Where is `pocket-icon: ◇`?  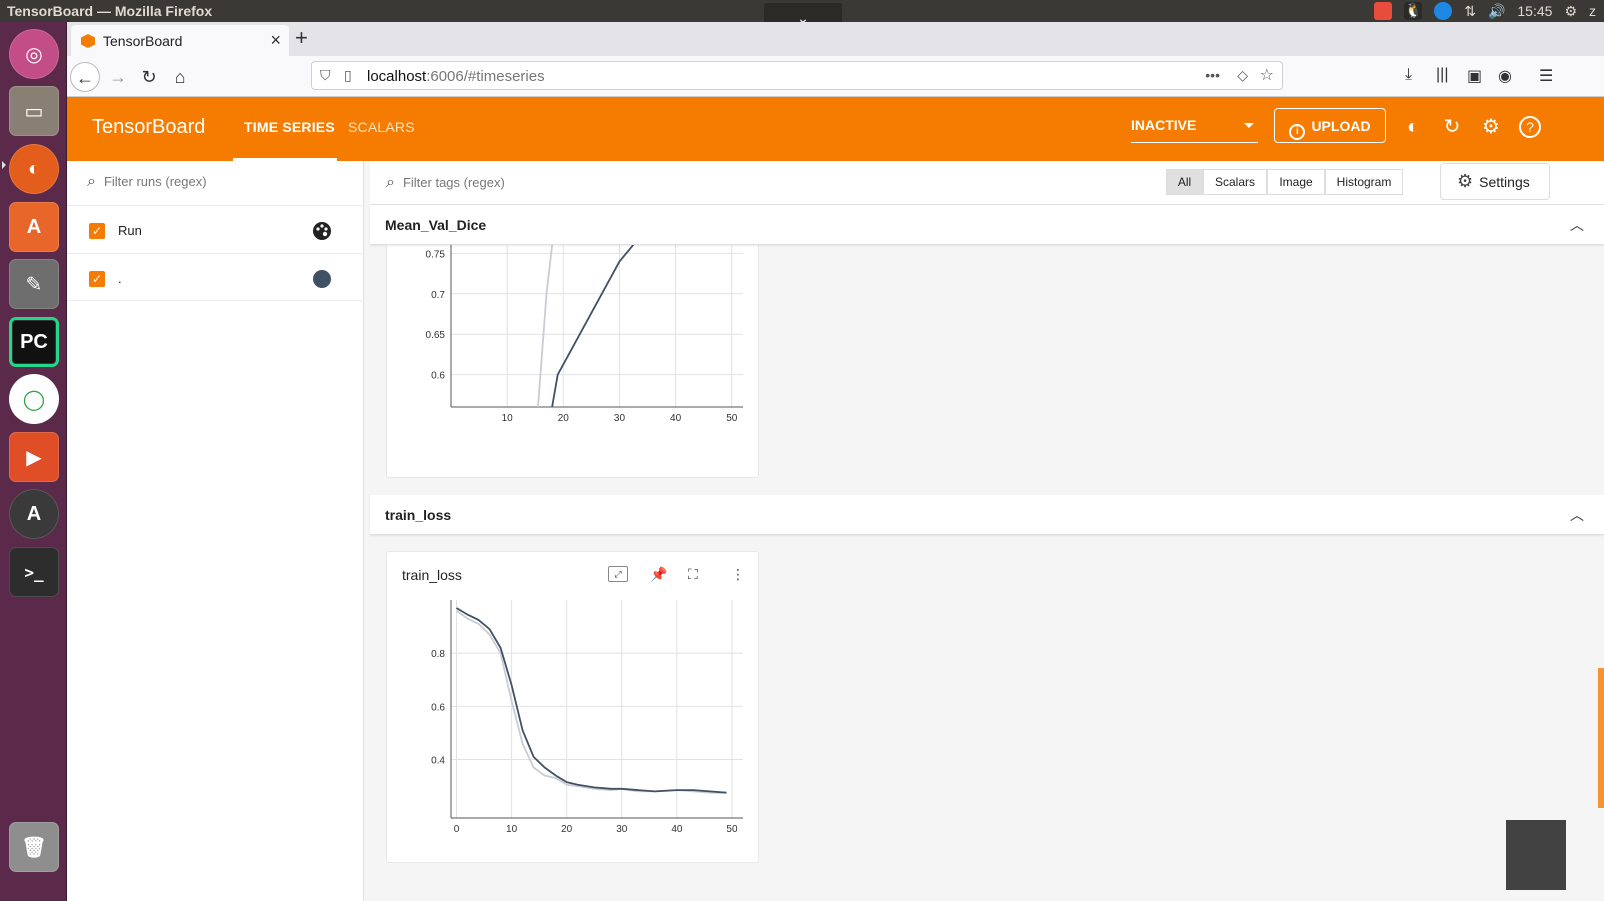 pocket-icon: ◇ is located at coordinates (1242, 75).